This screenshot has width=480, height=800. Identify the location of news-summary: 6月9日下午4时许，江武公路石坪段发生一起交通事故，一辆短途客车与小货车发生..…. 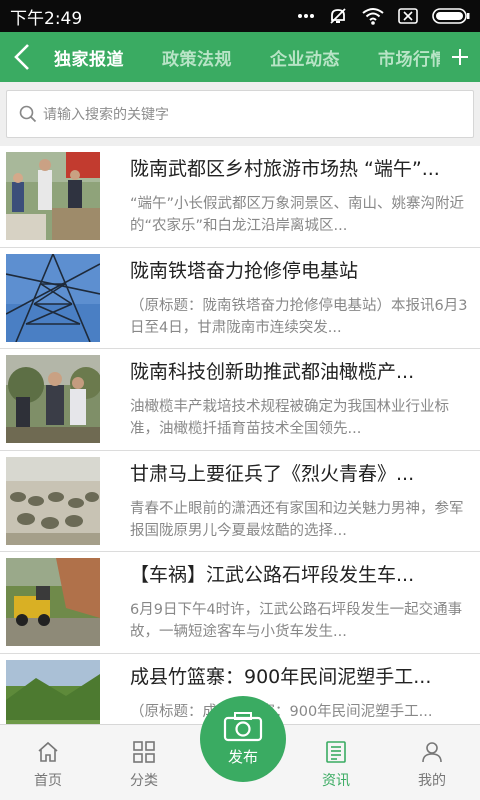
(296, 621).